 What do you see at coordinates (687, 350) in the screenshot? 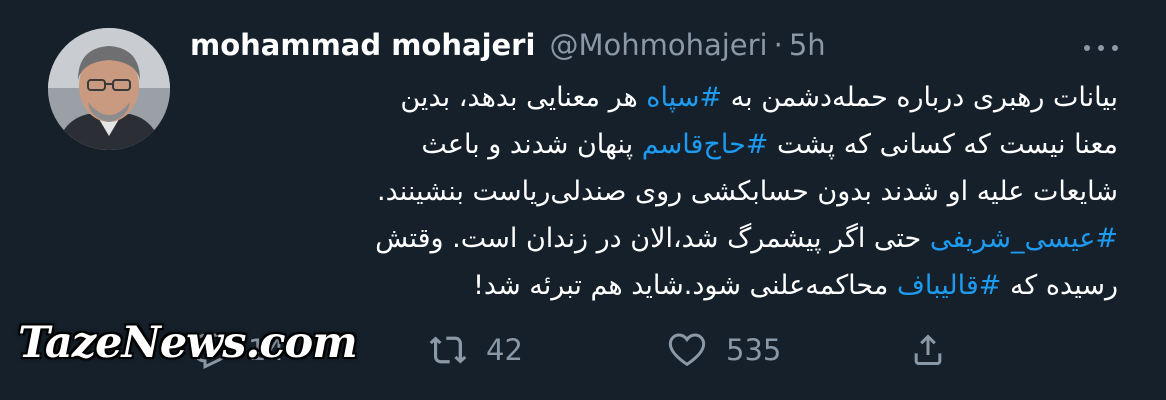
I see `heart-icon` at bounding box center [687, 350].